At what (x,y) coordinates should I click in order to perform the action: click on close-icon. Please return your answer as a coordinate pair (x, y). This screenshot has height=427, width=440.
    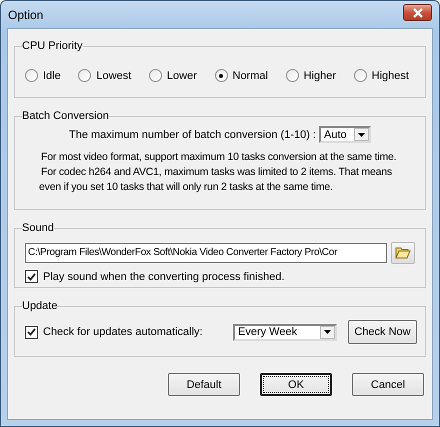
    Looking at the image, I should click on (418, 13).